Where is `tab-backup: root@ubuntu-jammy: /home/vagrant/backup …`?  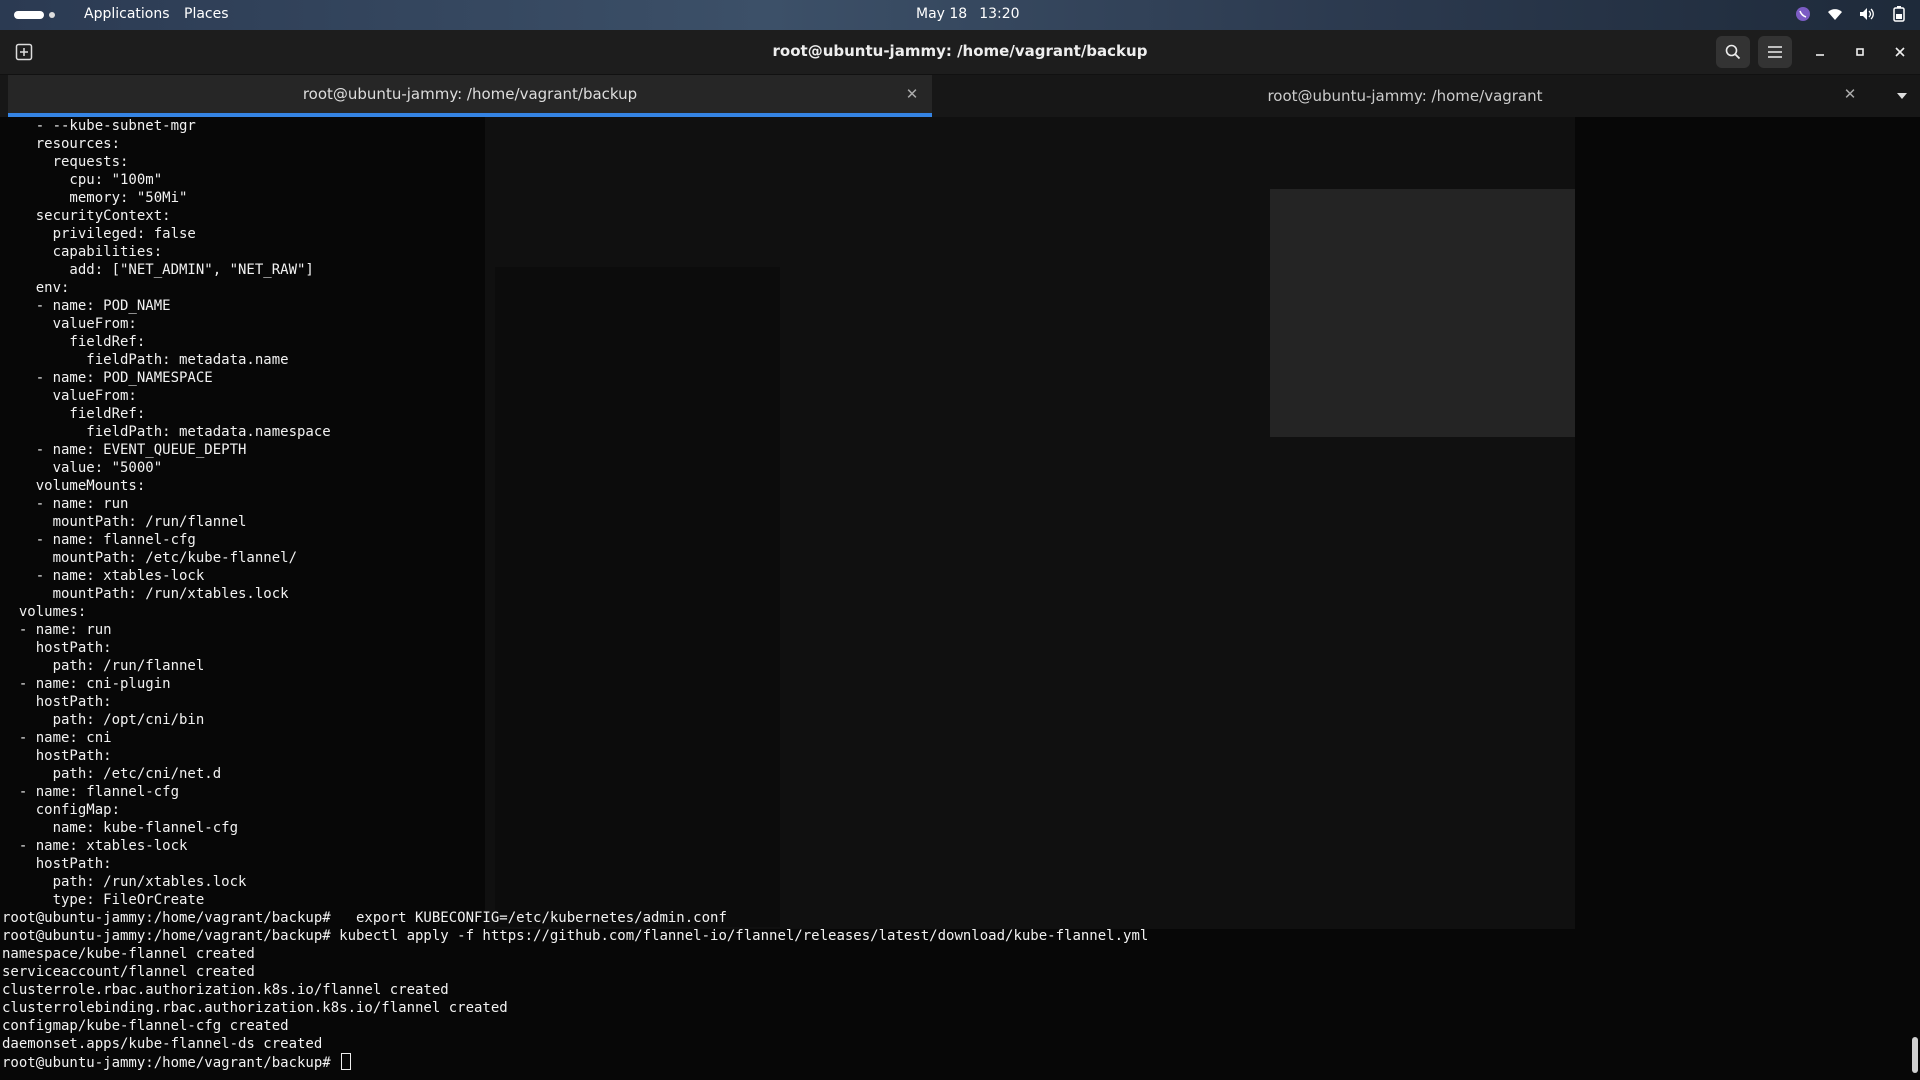 tab-backup: root@ubuntu-jammy: /home/vagrant/backup … is located at coordinates (470, 96).